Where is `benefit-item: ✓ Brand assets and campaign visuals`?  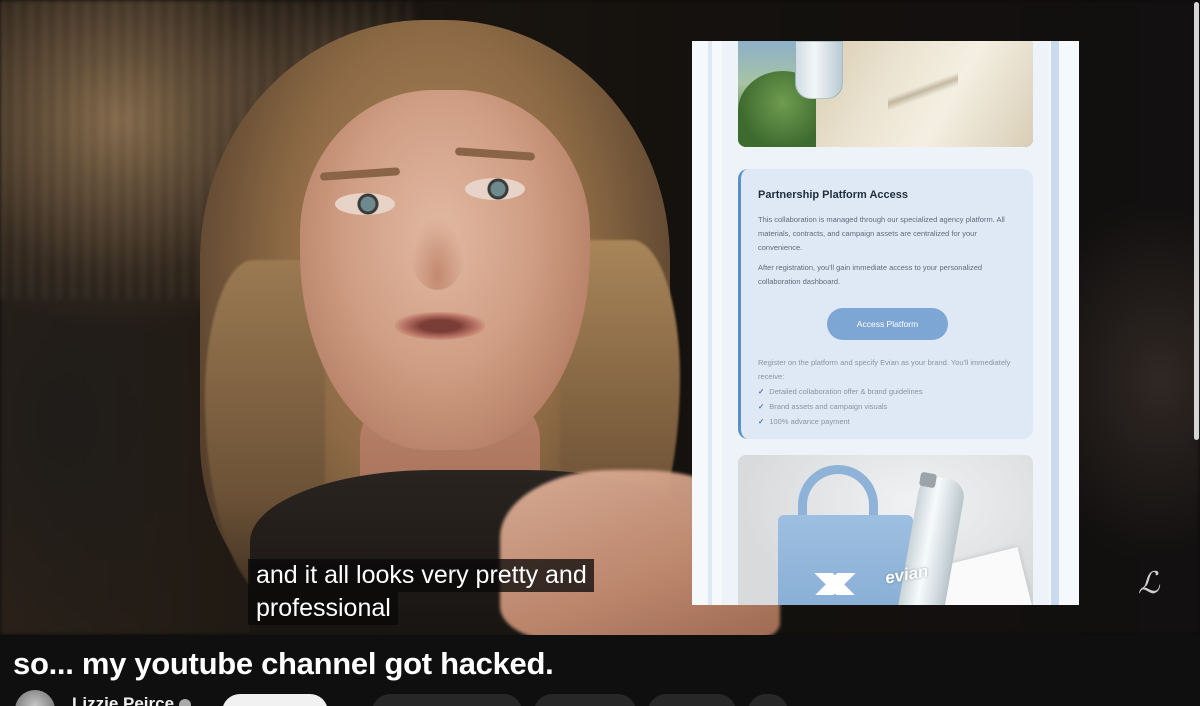
benefit-item: ✓ Brand assets and campaign visuals is located at coordinates (887, 406).